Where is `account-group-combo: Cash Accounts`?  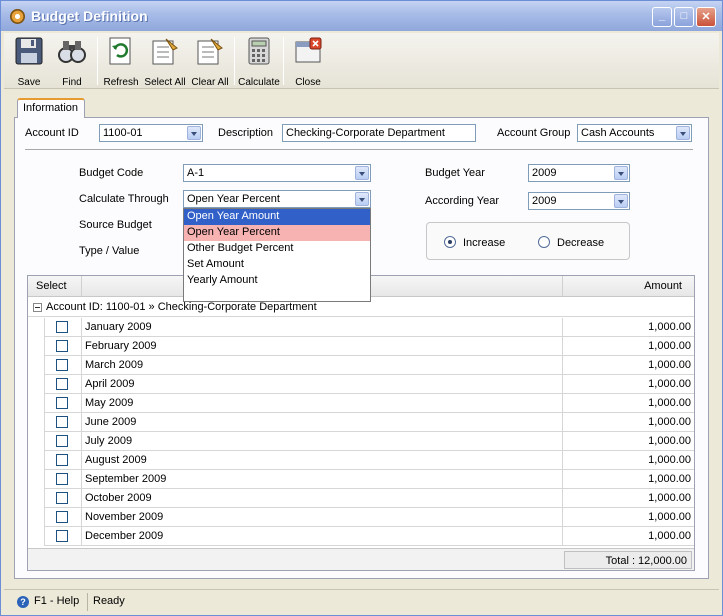 account-group-combo: Cash Accounts is located at coordinates (634, 133).